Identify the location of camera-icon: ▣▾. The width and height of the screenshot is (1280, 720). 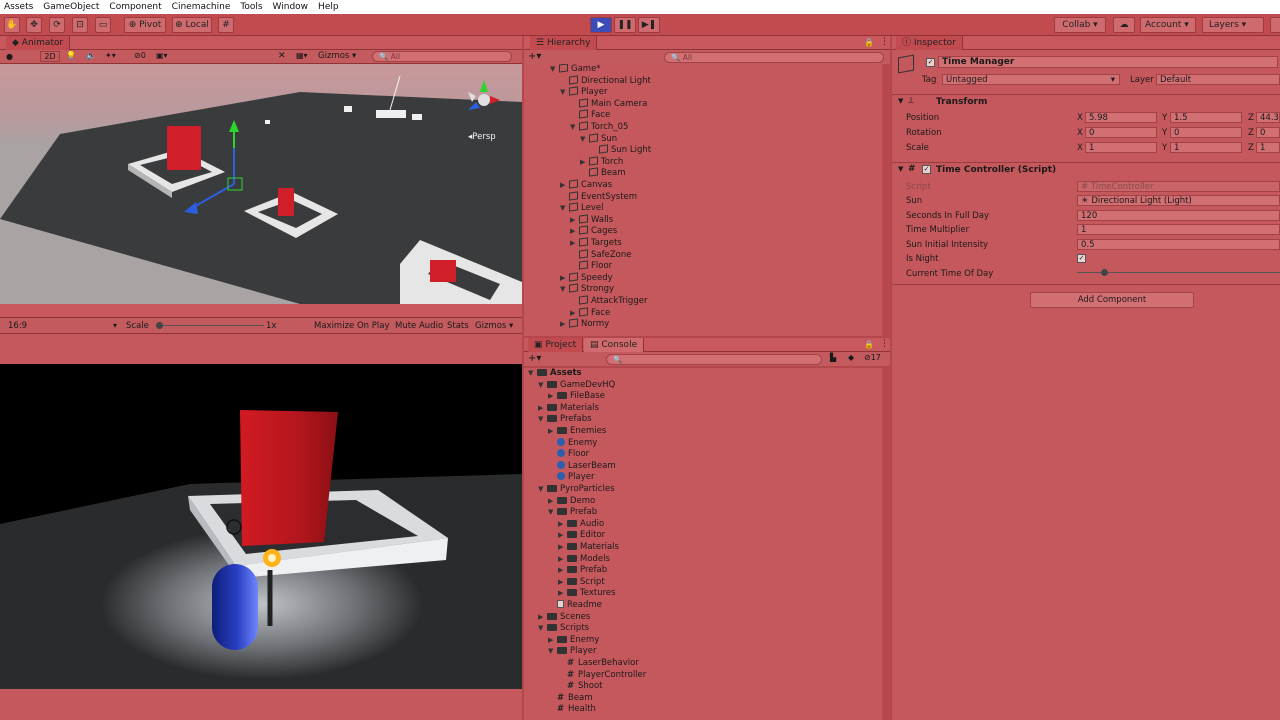
(162, 55).